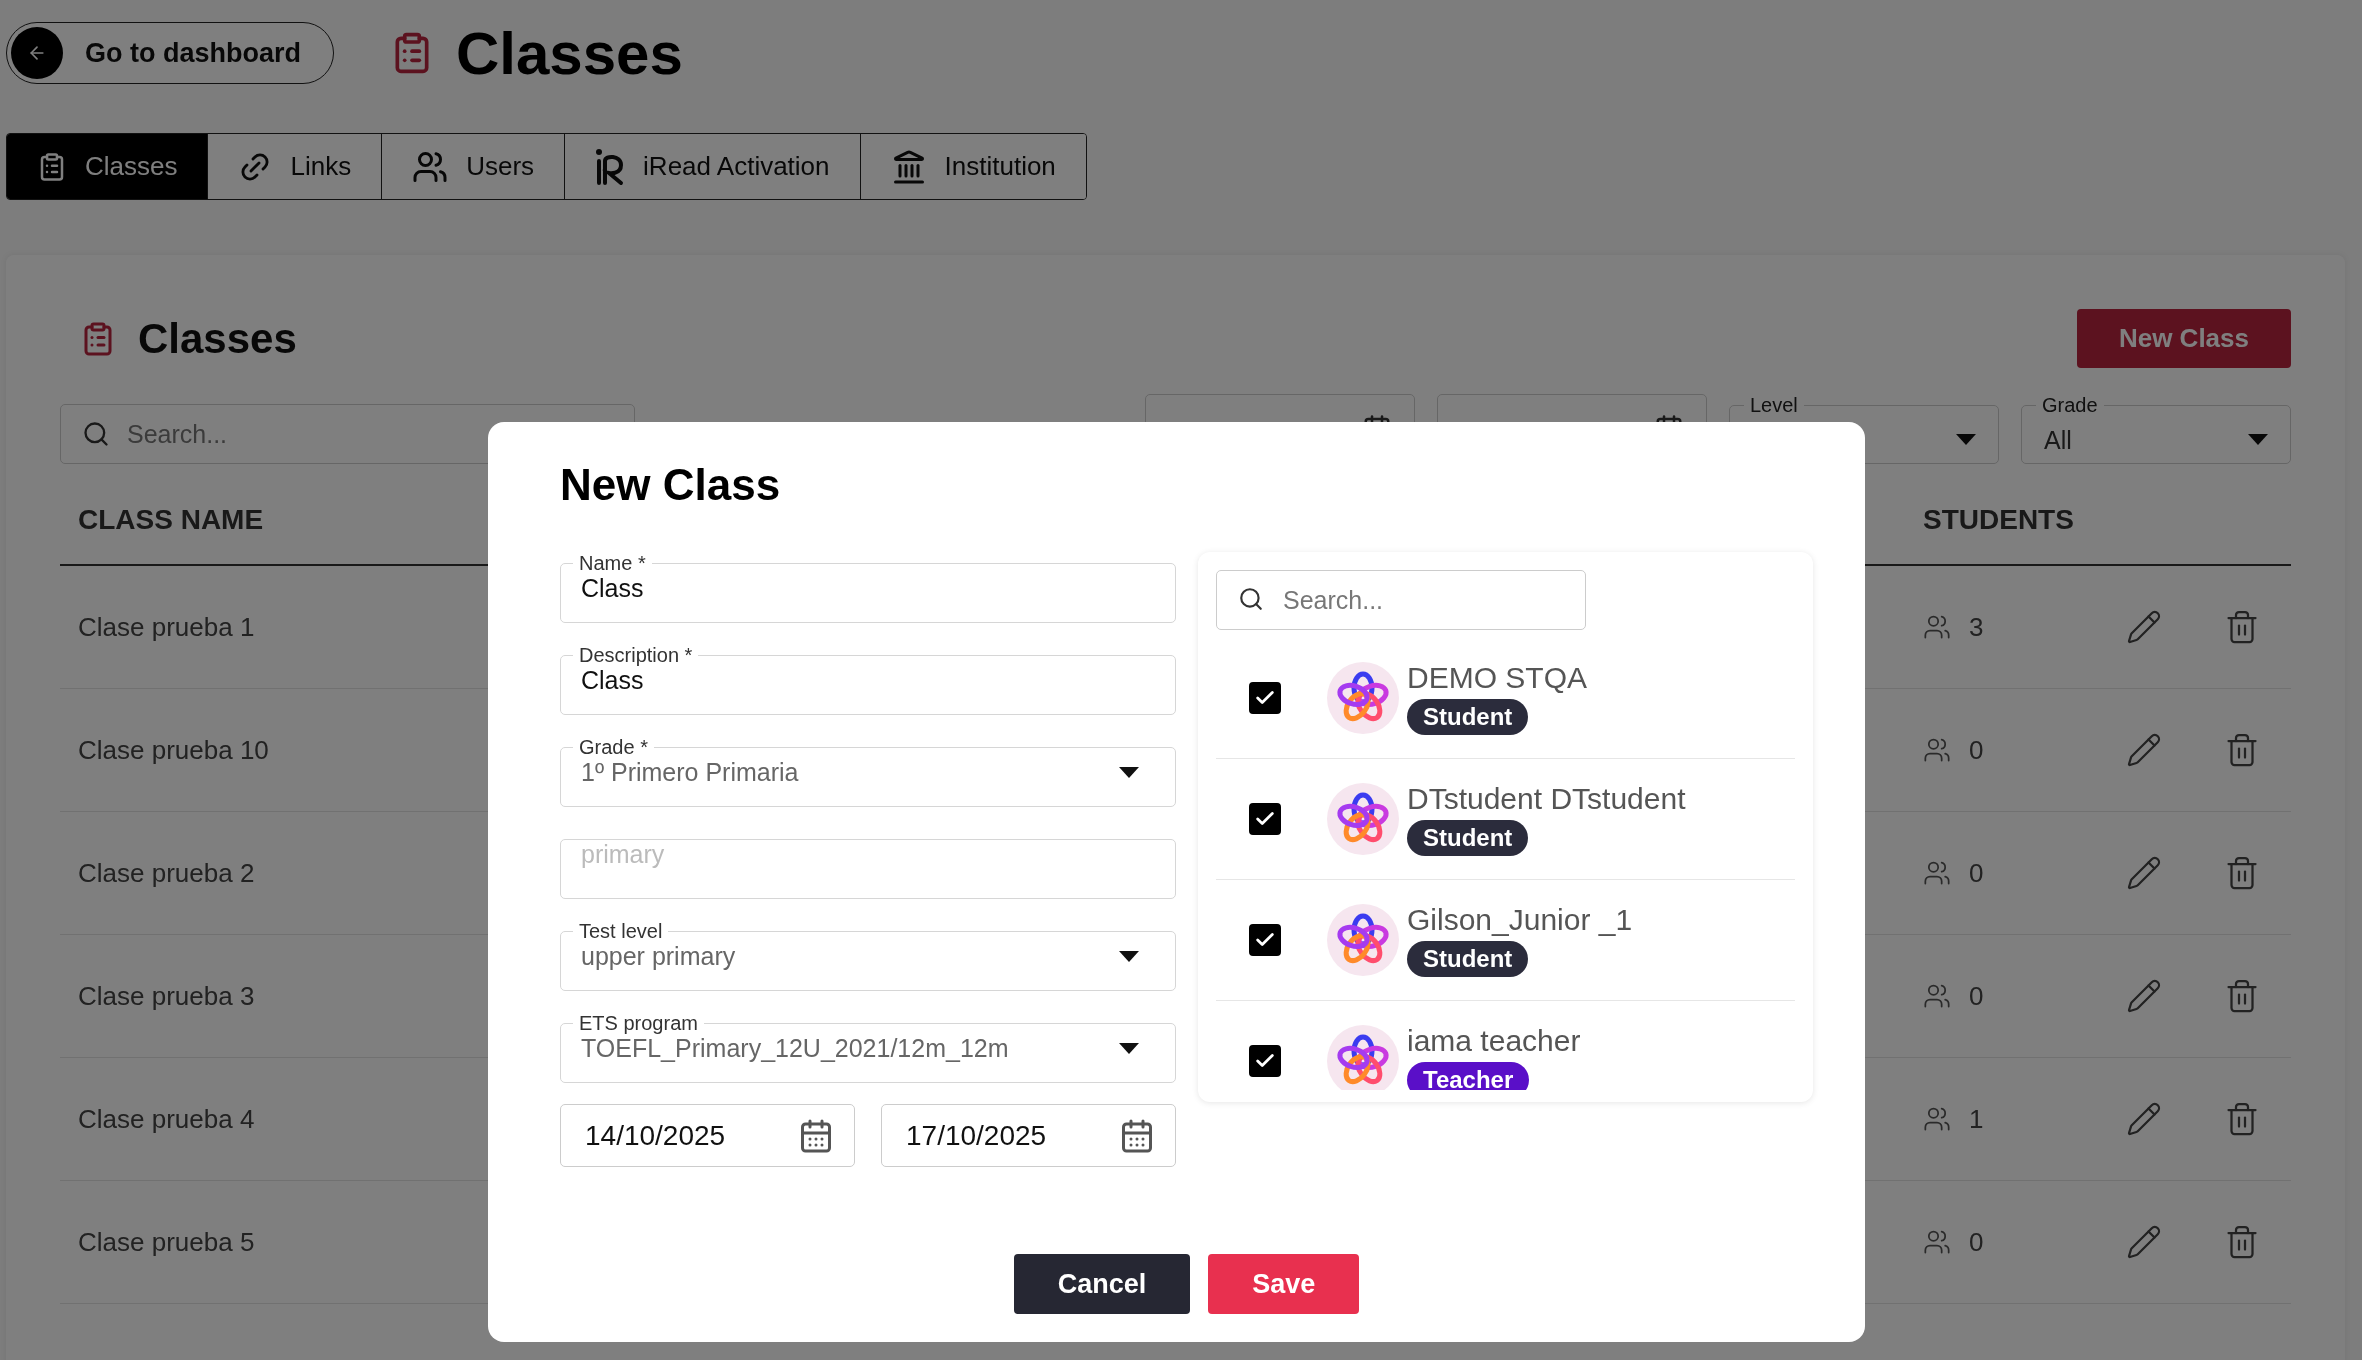  I want to click on student-count: 3, so click(1976, 627).